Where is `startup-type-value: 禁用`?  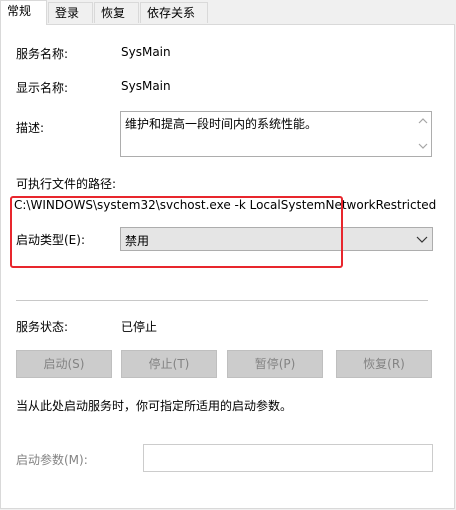 startup-type-value: 禁用 is located at coordinates (137, 241).